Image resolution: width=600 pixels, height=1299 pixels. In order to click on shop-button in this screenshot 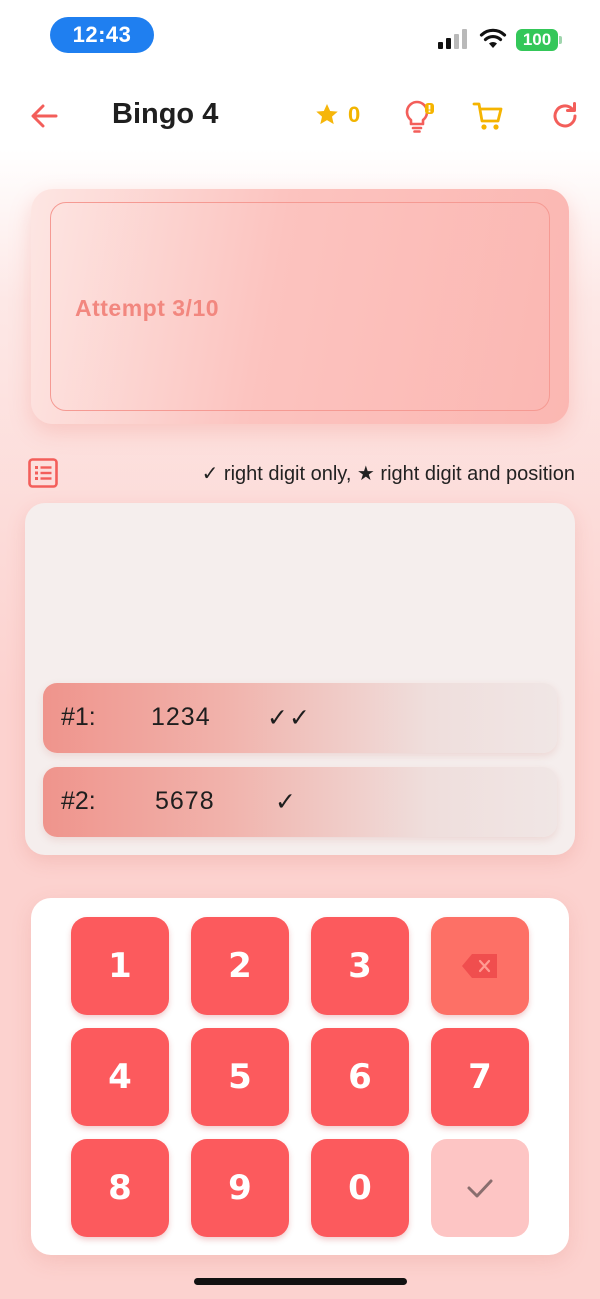, I will do `click(488, 116)`.